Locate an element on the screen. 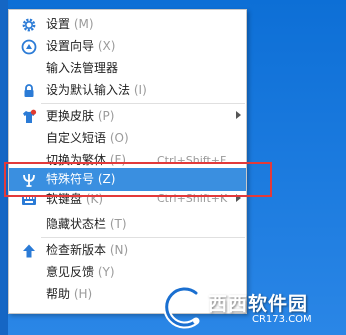 This screenshot has height=335, width=346. menu-item-label: 检查新版本 (N) is located at coordinates (87, 250).